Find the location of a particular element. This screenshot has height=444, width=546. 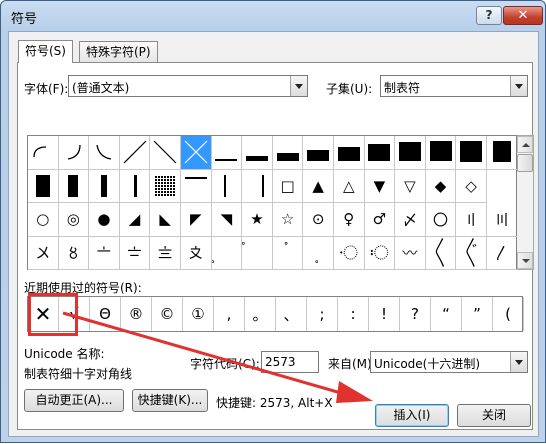

recent-symbol-cell: ; is located at coordinates (322, 314).